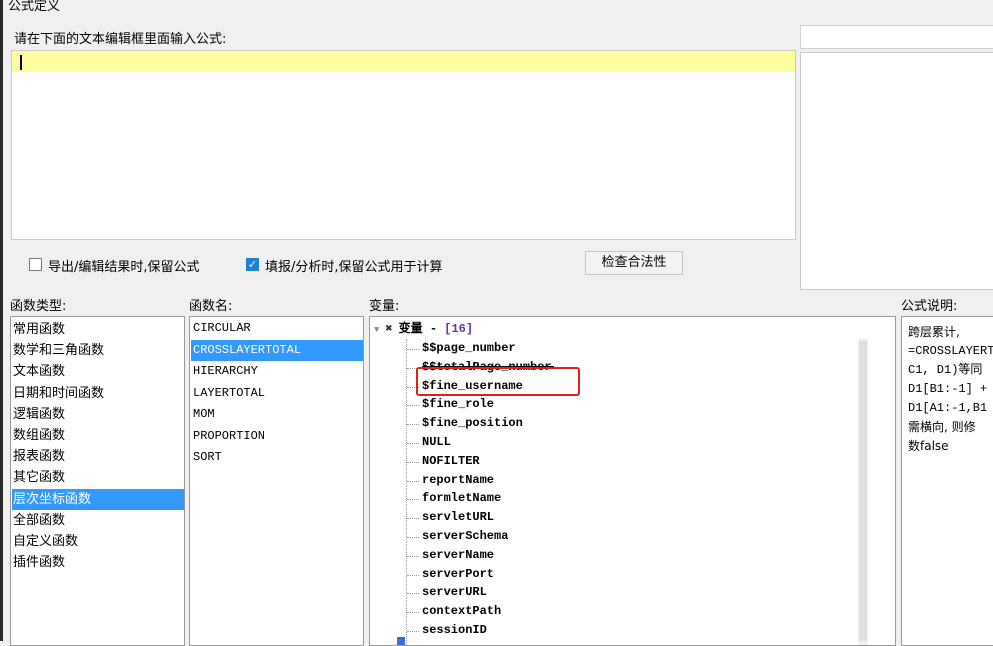 The image size is (993, 646). I want to click on function-type-item: 其它函数, so click(98, 477).